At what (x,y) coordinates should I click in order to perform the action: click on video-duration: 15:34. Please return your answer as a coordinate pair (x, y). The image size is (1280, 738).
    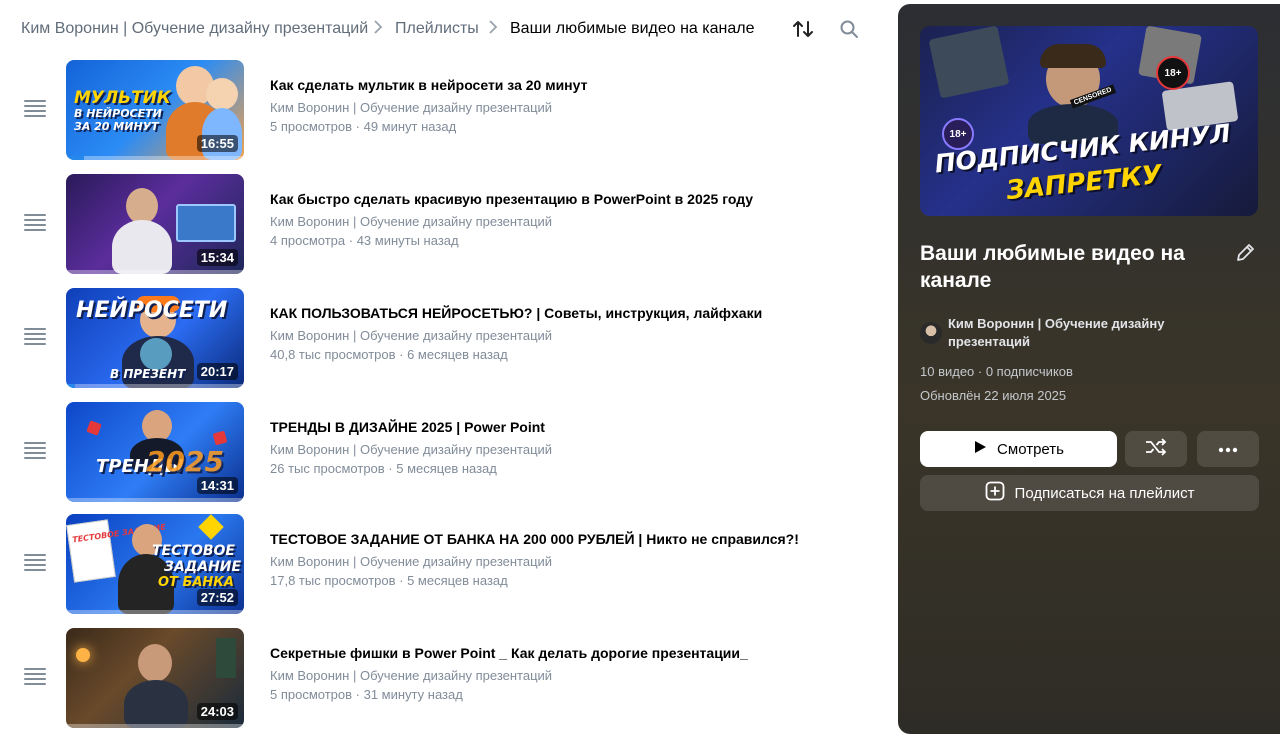
    Looking at the image, I should click on (217, 257).